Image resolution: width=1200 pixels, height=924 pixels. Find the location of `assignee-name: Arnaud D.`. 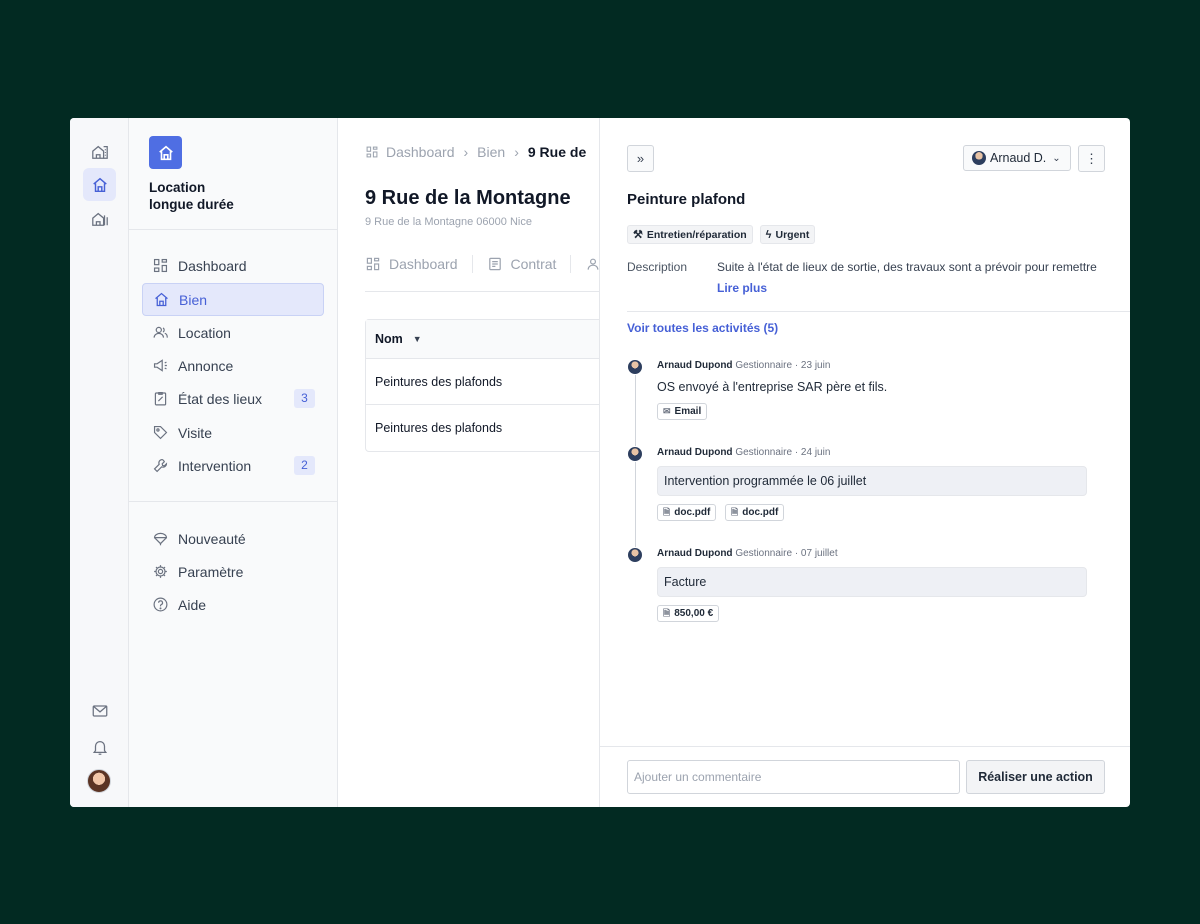

assignee-name: Arnaud D. is located at coordinates (1018, 158).